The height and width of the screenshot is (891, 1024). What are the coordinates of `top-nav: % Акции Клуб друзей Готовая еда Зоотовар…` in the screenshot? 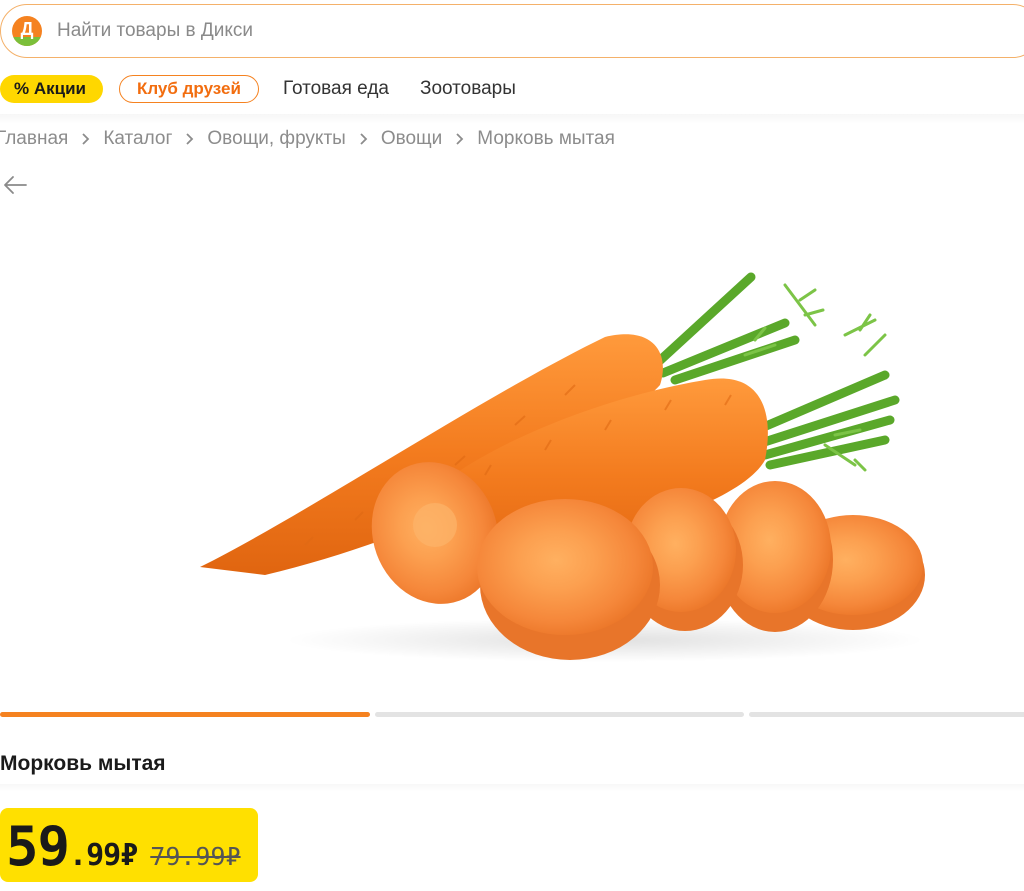 It's located at (258, 89).